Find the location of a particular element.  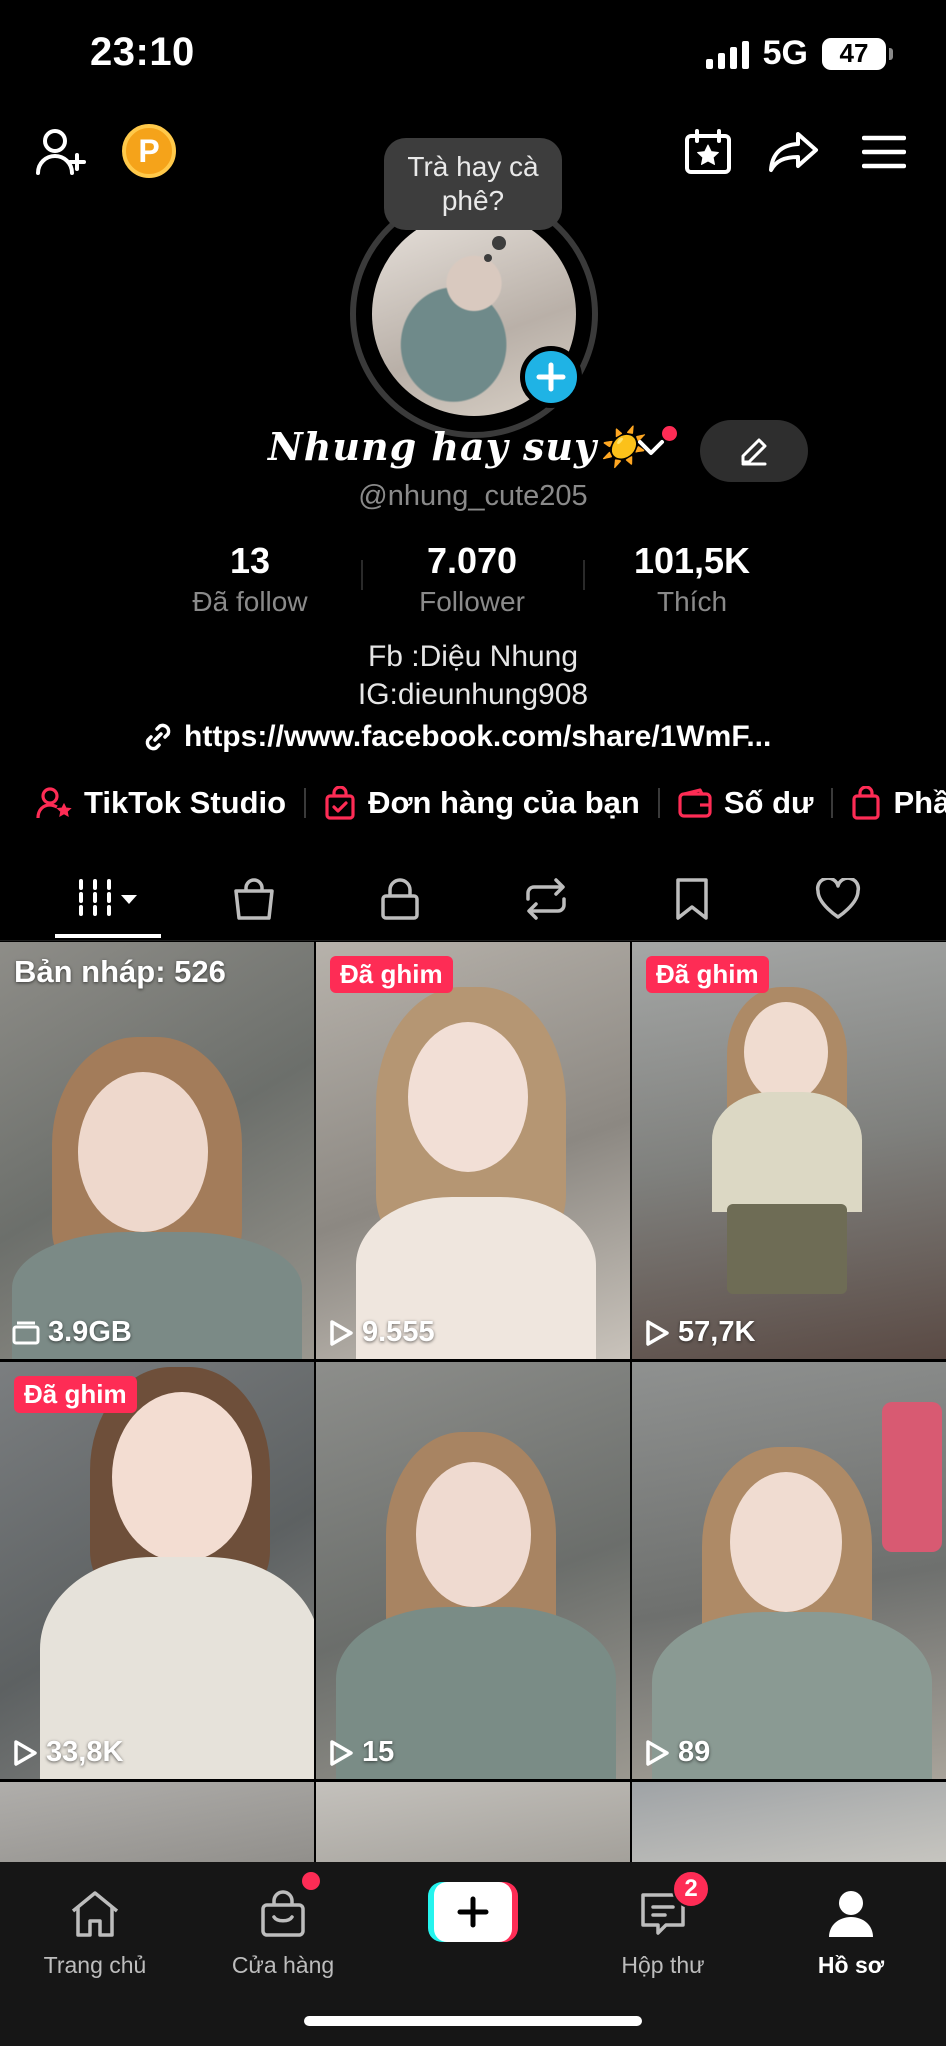

nav-inbox-label: Hộp thư is located at coordinates (663, 1965).